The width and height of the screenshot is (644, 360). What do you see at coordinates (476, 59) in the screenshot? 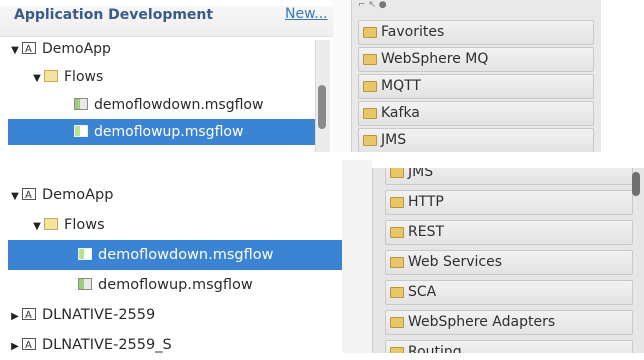
I see `palette-drawer-websphere-mq: WebSphere MQ` at bounding box center [476, 59].